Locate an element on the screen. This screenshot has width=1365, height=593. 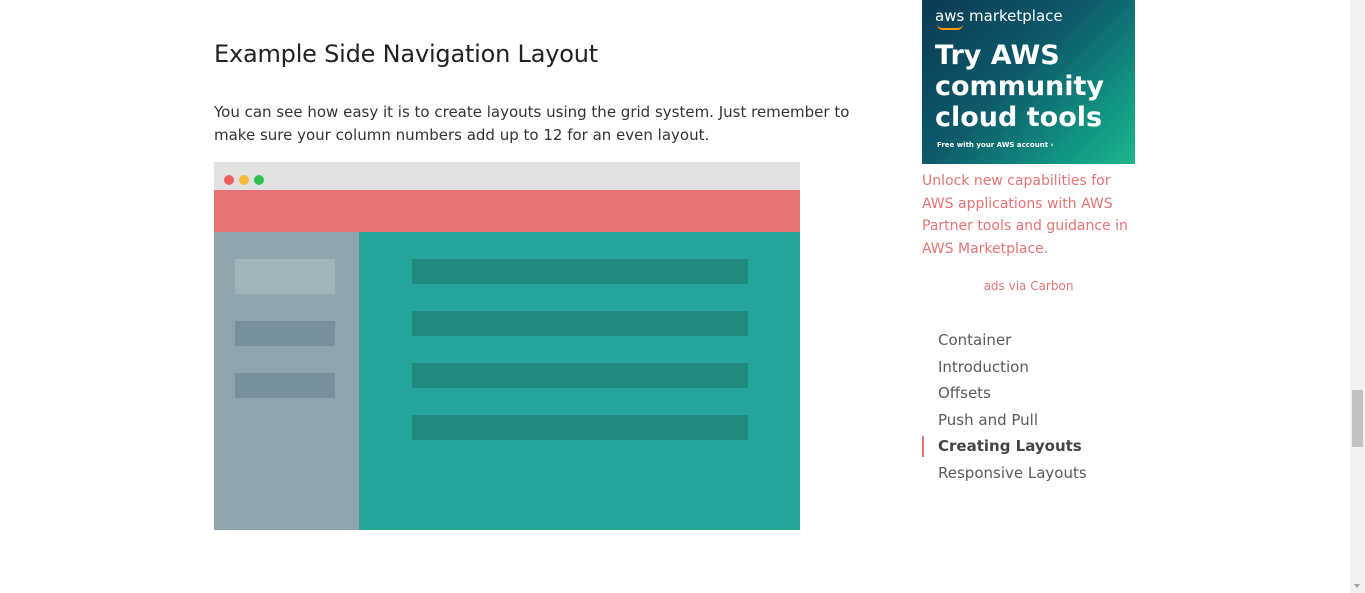
toc-item-creating-layouts: Creating Layouts is located at coordinates (1004, 446).